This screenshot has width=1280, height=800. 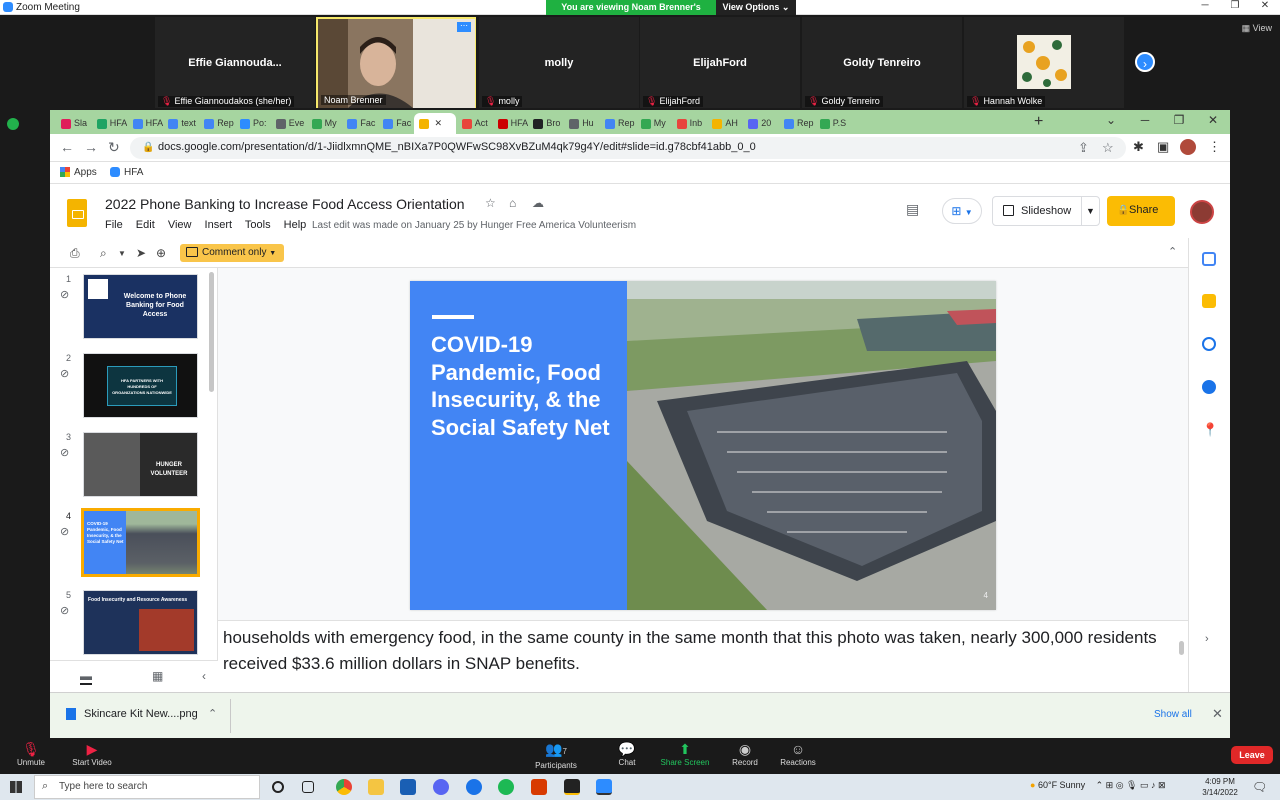 I want to click on tab-search-icon: ⌄, so click(x=1111, y=120).